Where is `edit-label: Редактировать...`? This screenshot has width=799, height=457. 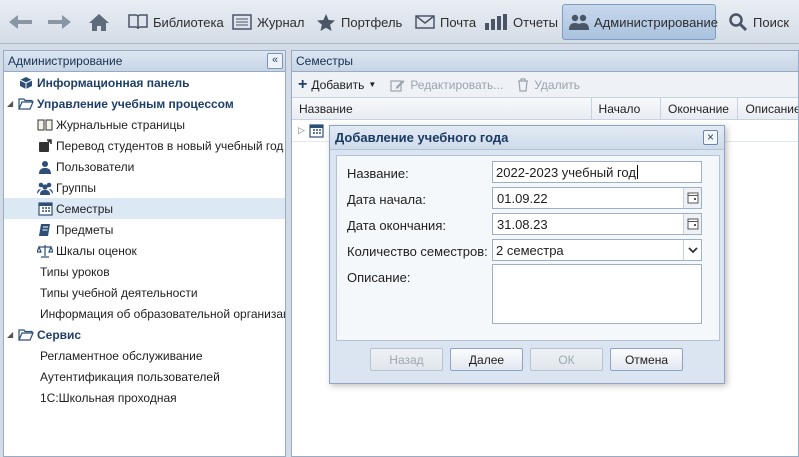 edit-label: Редактировать... is located at coordinates (457, 84).